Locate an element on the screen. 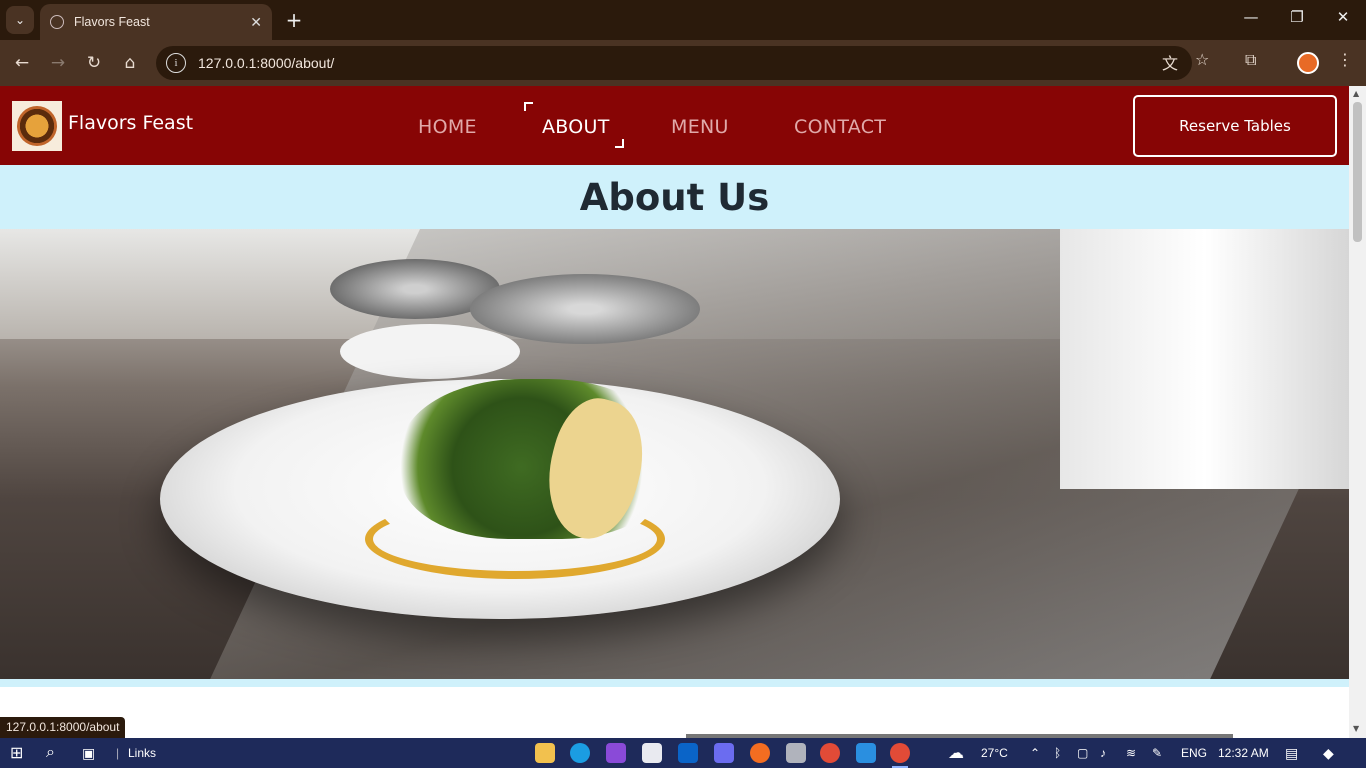 The height and width of the screenshot is (768, 1366). active-corner-bottom-right is located at coordinates (619, 143).